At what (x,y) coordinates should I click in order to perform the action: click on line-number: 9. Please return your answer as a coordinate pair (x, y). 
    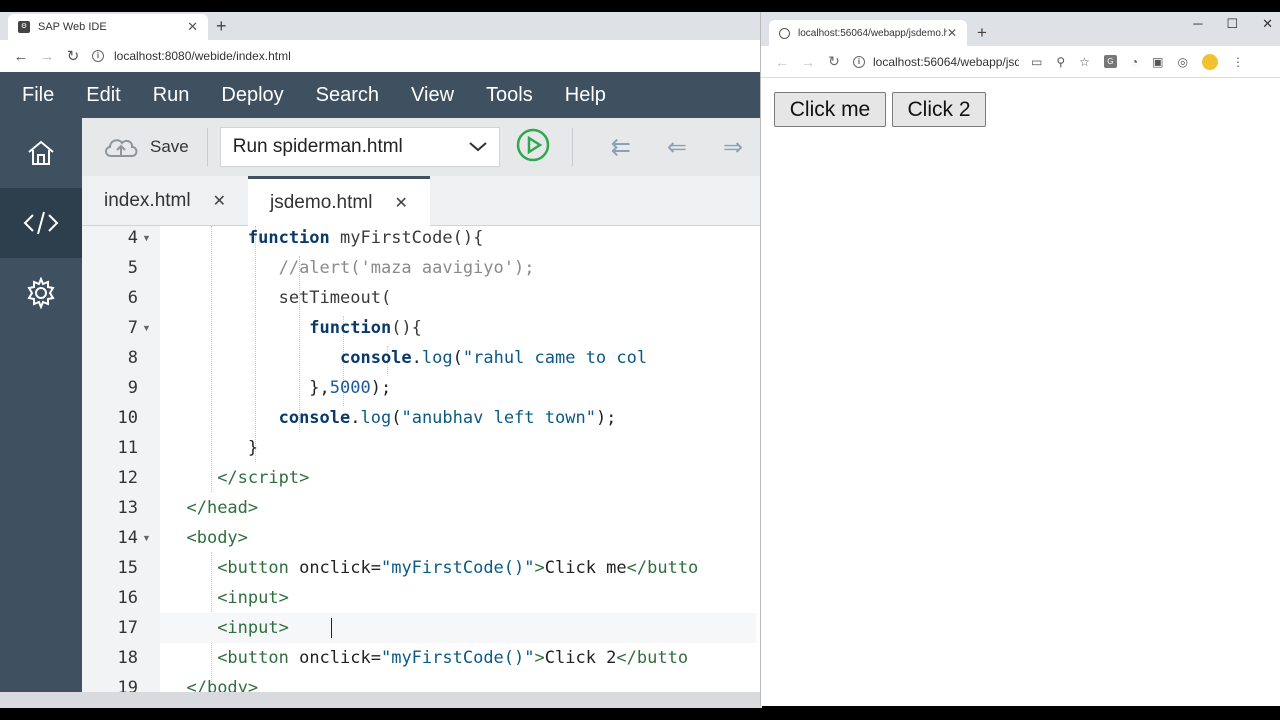
    Looking at the image, I should click on (132, 388).